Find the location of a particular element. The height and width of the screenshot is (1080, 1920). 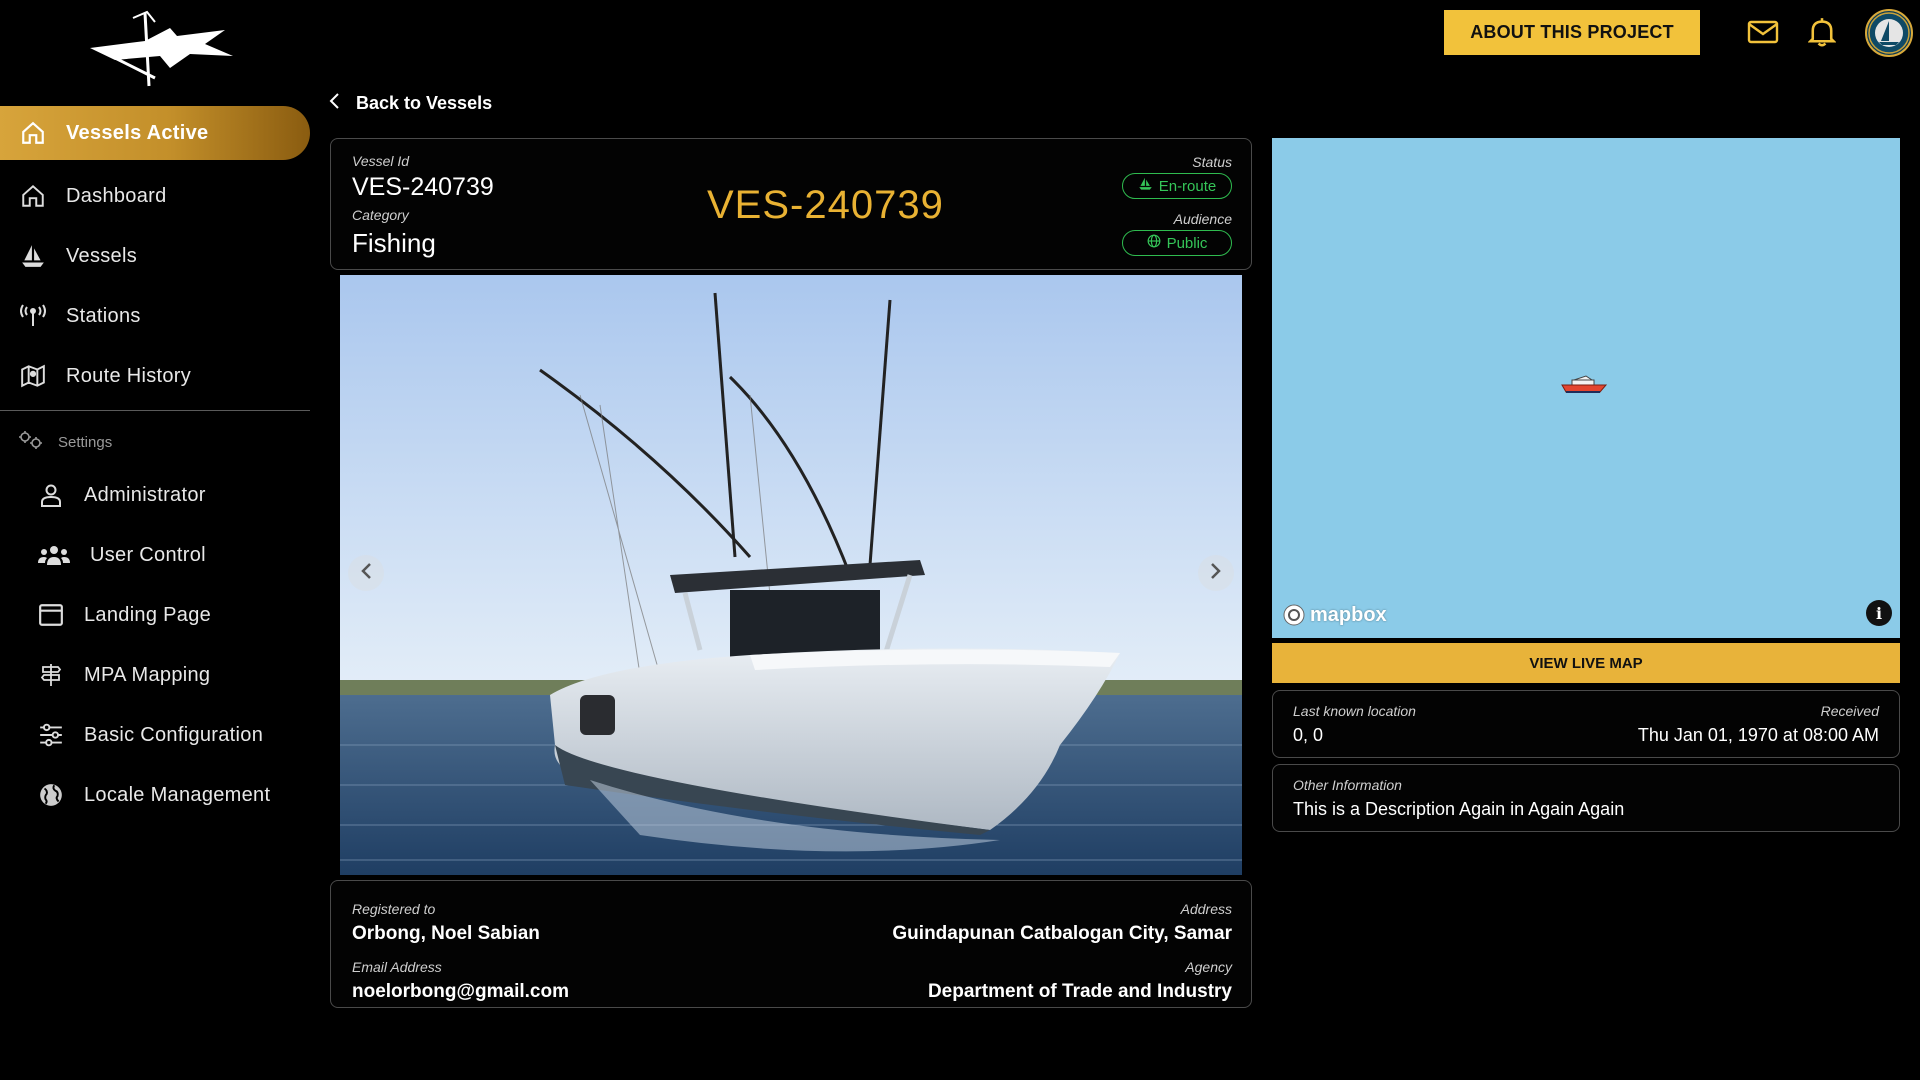

other-information-label: Other Information is located at coordinates (1347, 785).